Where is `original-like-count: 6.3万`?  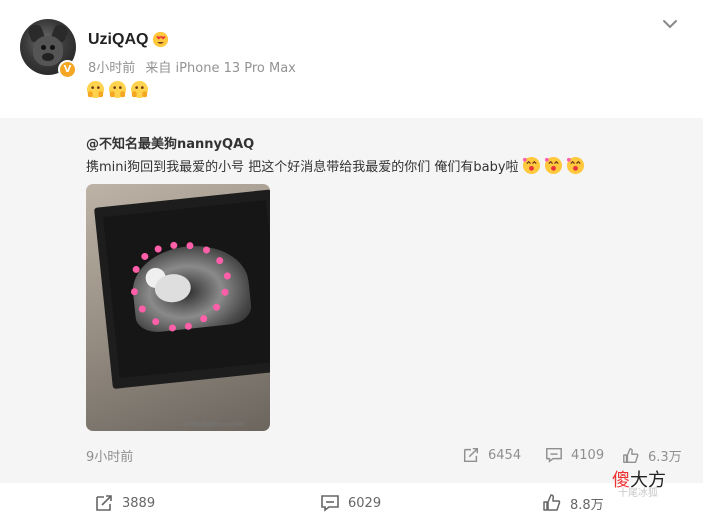
original-like-count: 6.3万 is located at coordinates (652, 455).